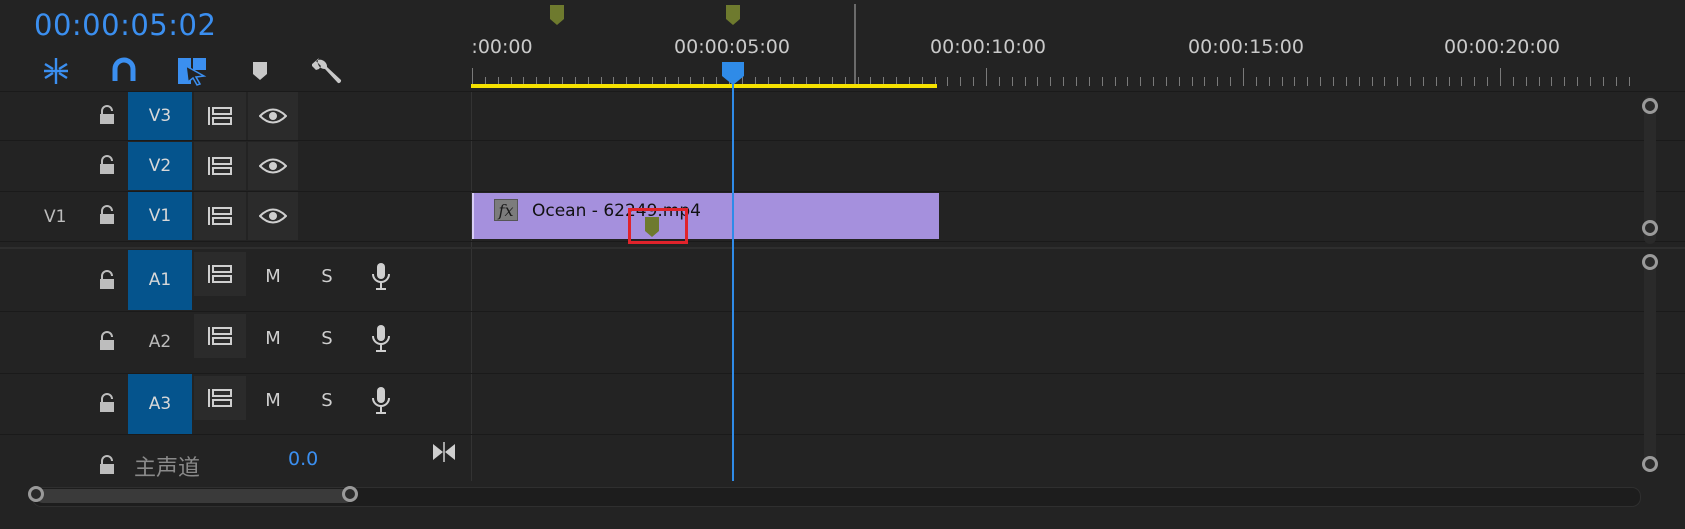 The height and width of the screenshot is (529, 1685). What do you see at coordinates (733, 275) in the screenshot?
I see `playhead-line` at bounding box center [733, 275].